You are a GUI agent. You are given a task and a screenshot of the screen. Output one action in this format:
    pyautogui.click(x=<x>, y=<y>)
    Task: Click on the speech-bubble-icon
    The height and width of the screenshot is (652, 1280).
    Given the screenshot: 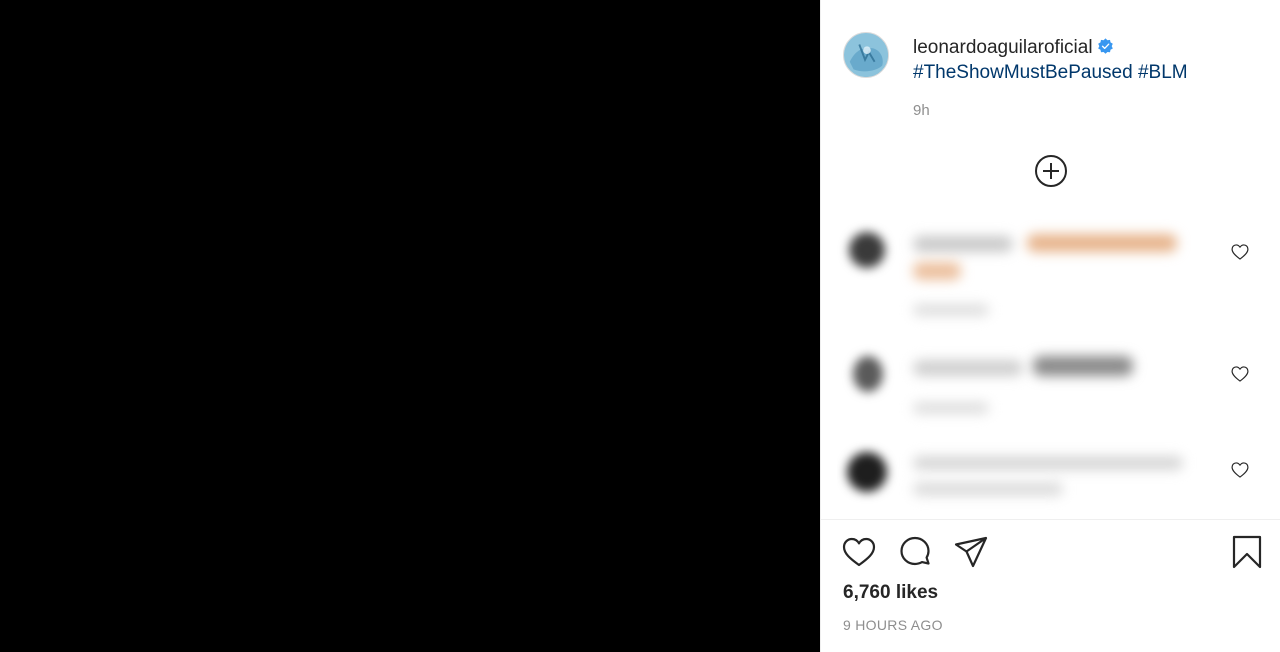 What is the action you would take?
    pyautogui.click(x=915, y=551)
    